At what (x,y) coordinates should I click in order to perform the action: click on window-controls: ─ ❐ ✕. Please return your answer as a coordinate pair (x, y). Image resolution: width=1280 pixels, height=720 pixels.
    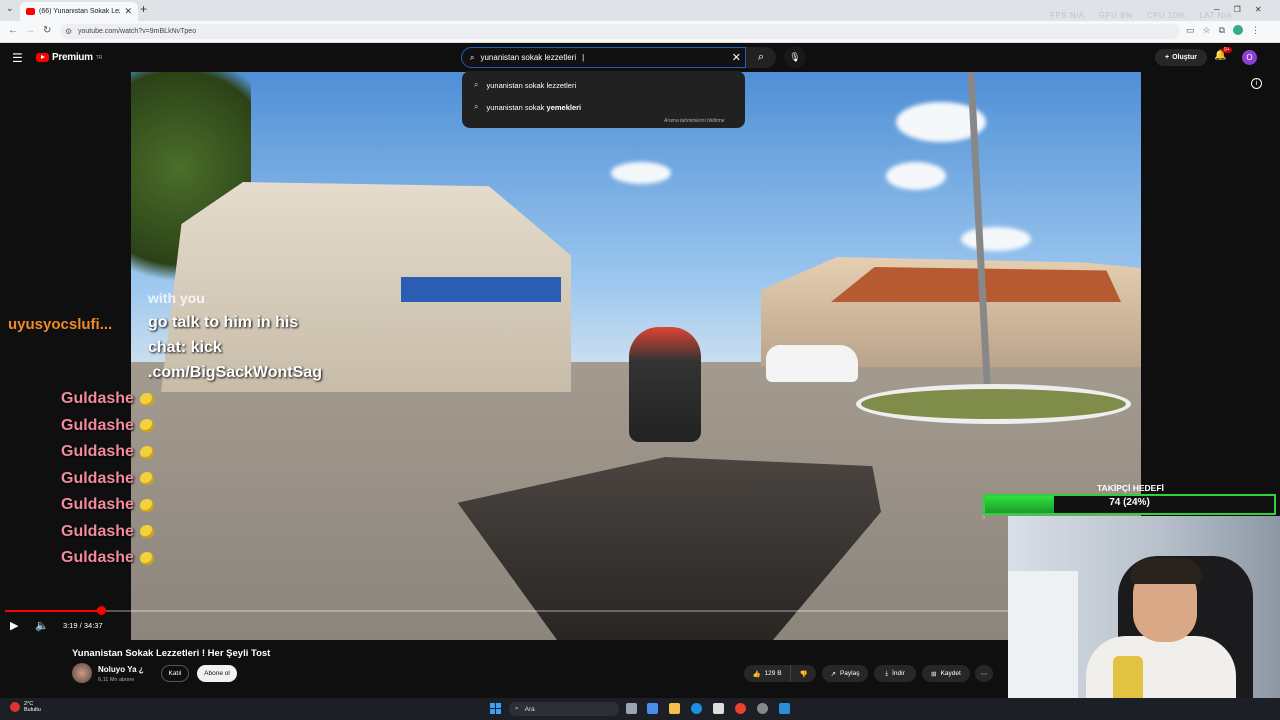
    Looking at the image, I should click on (1238, 9).